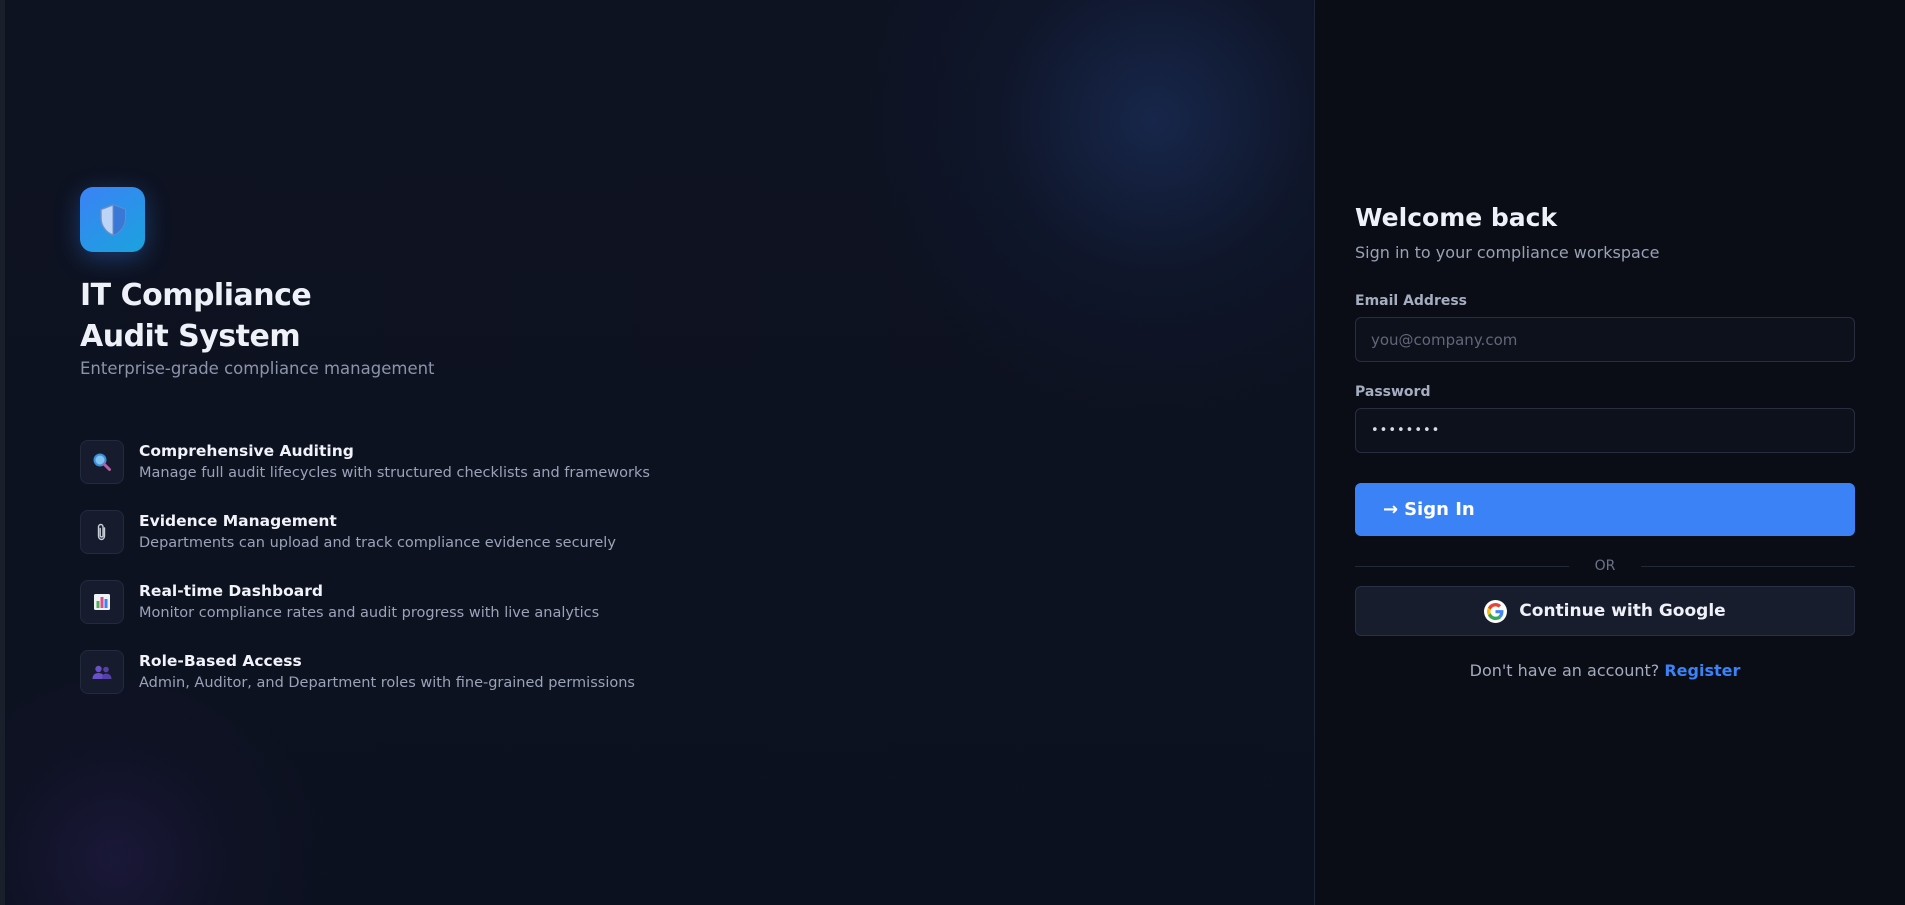  What do you see at coordinates (102, 532) in the screenshot?
I see `paperclip-icon` at bounding box center [102, 532].